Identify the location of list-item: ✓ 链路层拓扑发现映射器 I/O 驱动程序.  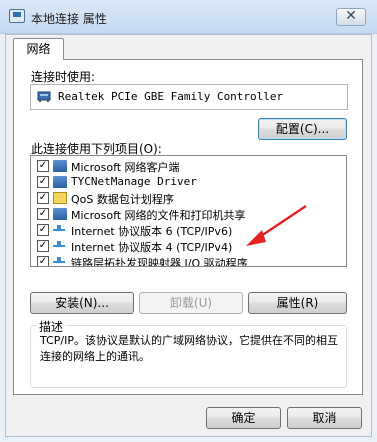
(188, 260).